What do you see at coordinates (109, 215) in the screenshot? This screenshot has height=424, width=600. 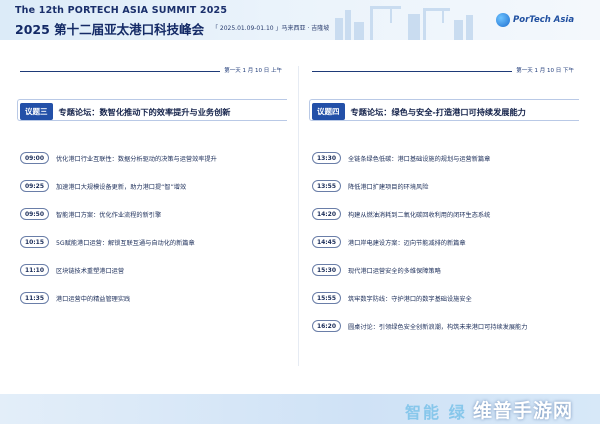 I see `session-title: 智能港口方案：优化作业流程的新引擎` at bounding box center [109, 215].